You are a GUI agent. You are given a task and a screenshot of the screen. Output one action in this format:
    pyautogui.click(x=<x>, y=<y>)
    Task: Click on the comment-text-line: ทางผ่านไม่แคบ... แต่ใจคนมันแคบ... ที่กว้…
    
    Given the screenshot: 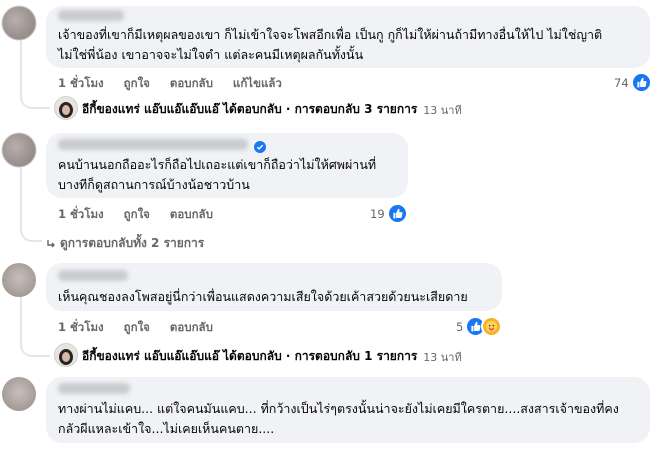 What is the action you would take?
    pyautogui.click(x=338, y=408)
    